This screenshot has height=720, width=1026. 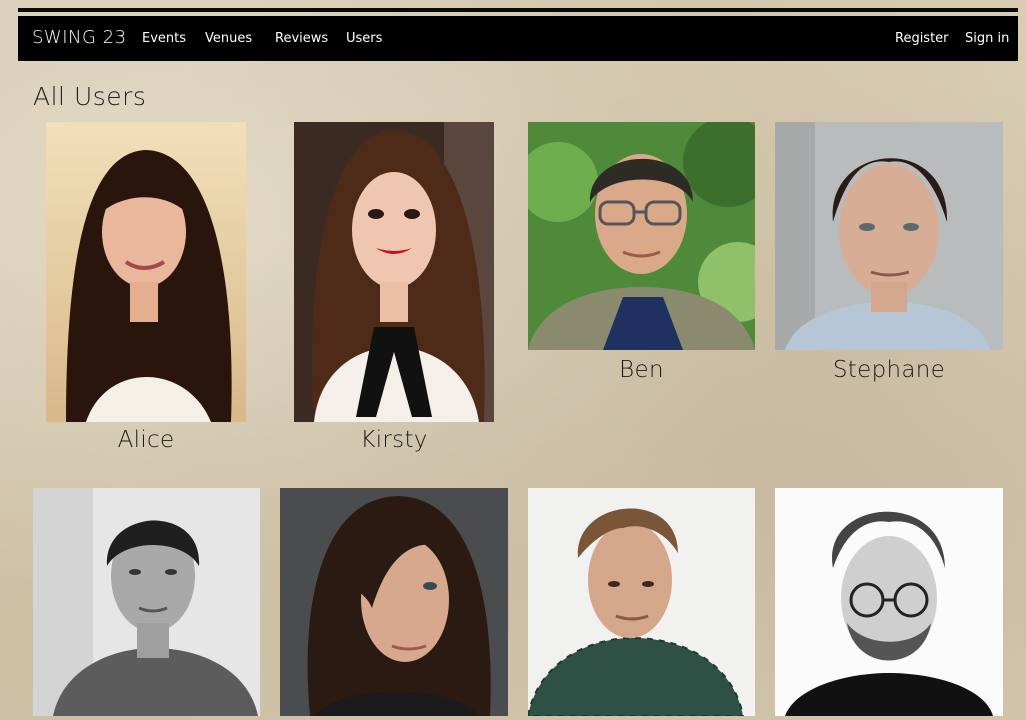 I want to click on brand-link: SWING 23, so click(x=79, y=37).